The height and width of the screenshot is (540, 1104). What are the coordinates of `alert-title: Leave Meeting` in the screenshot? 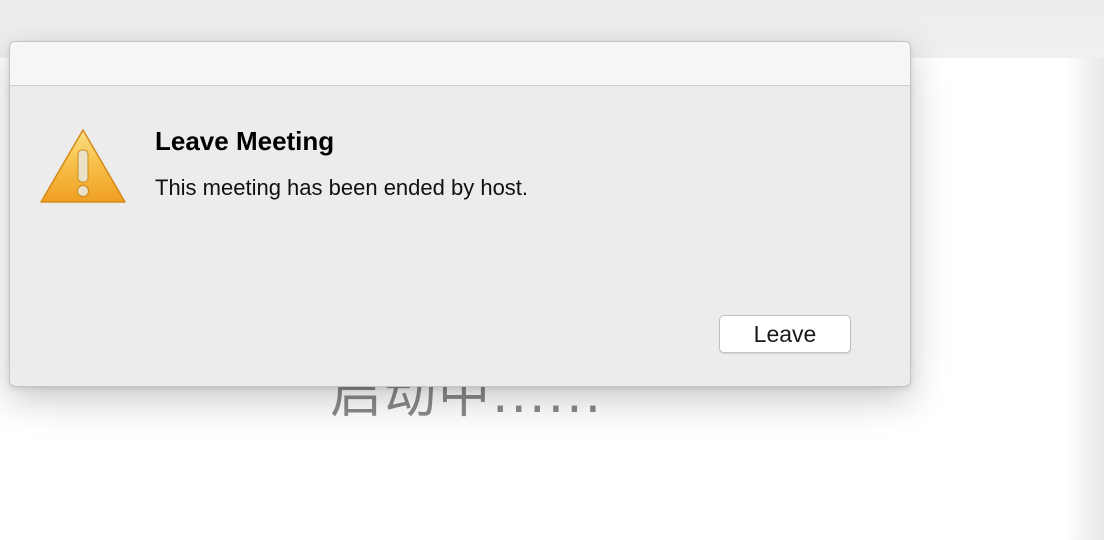 It's located at (245, 141).